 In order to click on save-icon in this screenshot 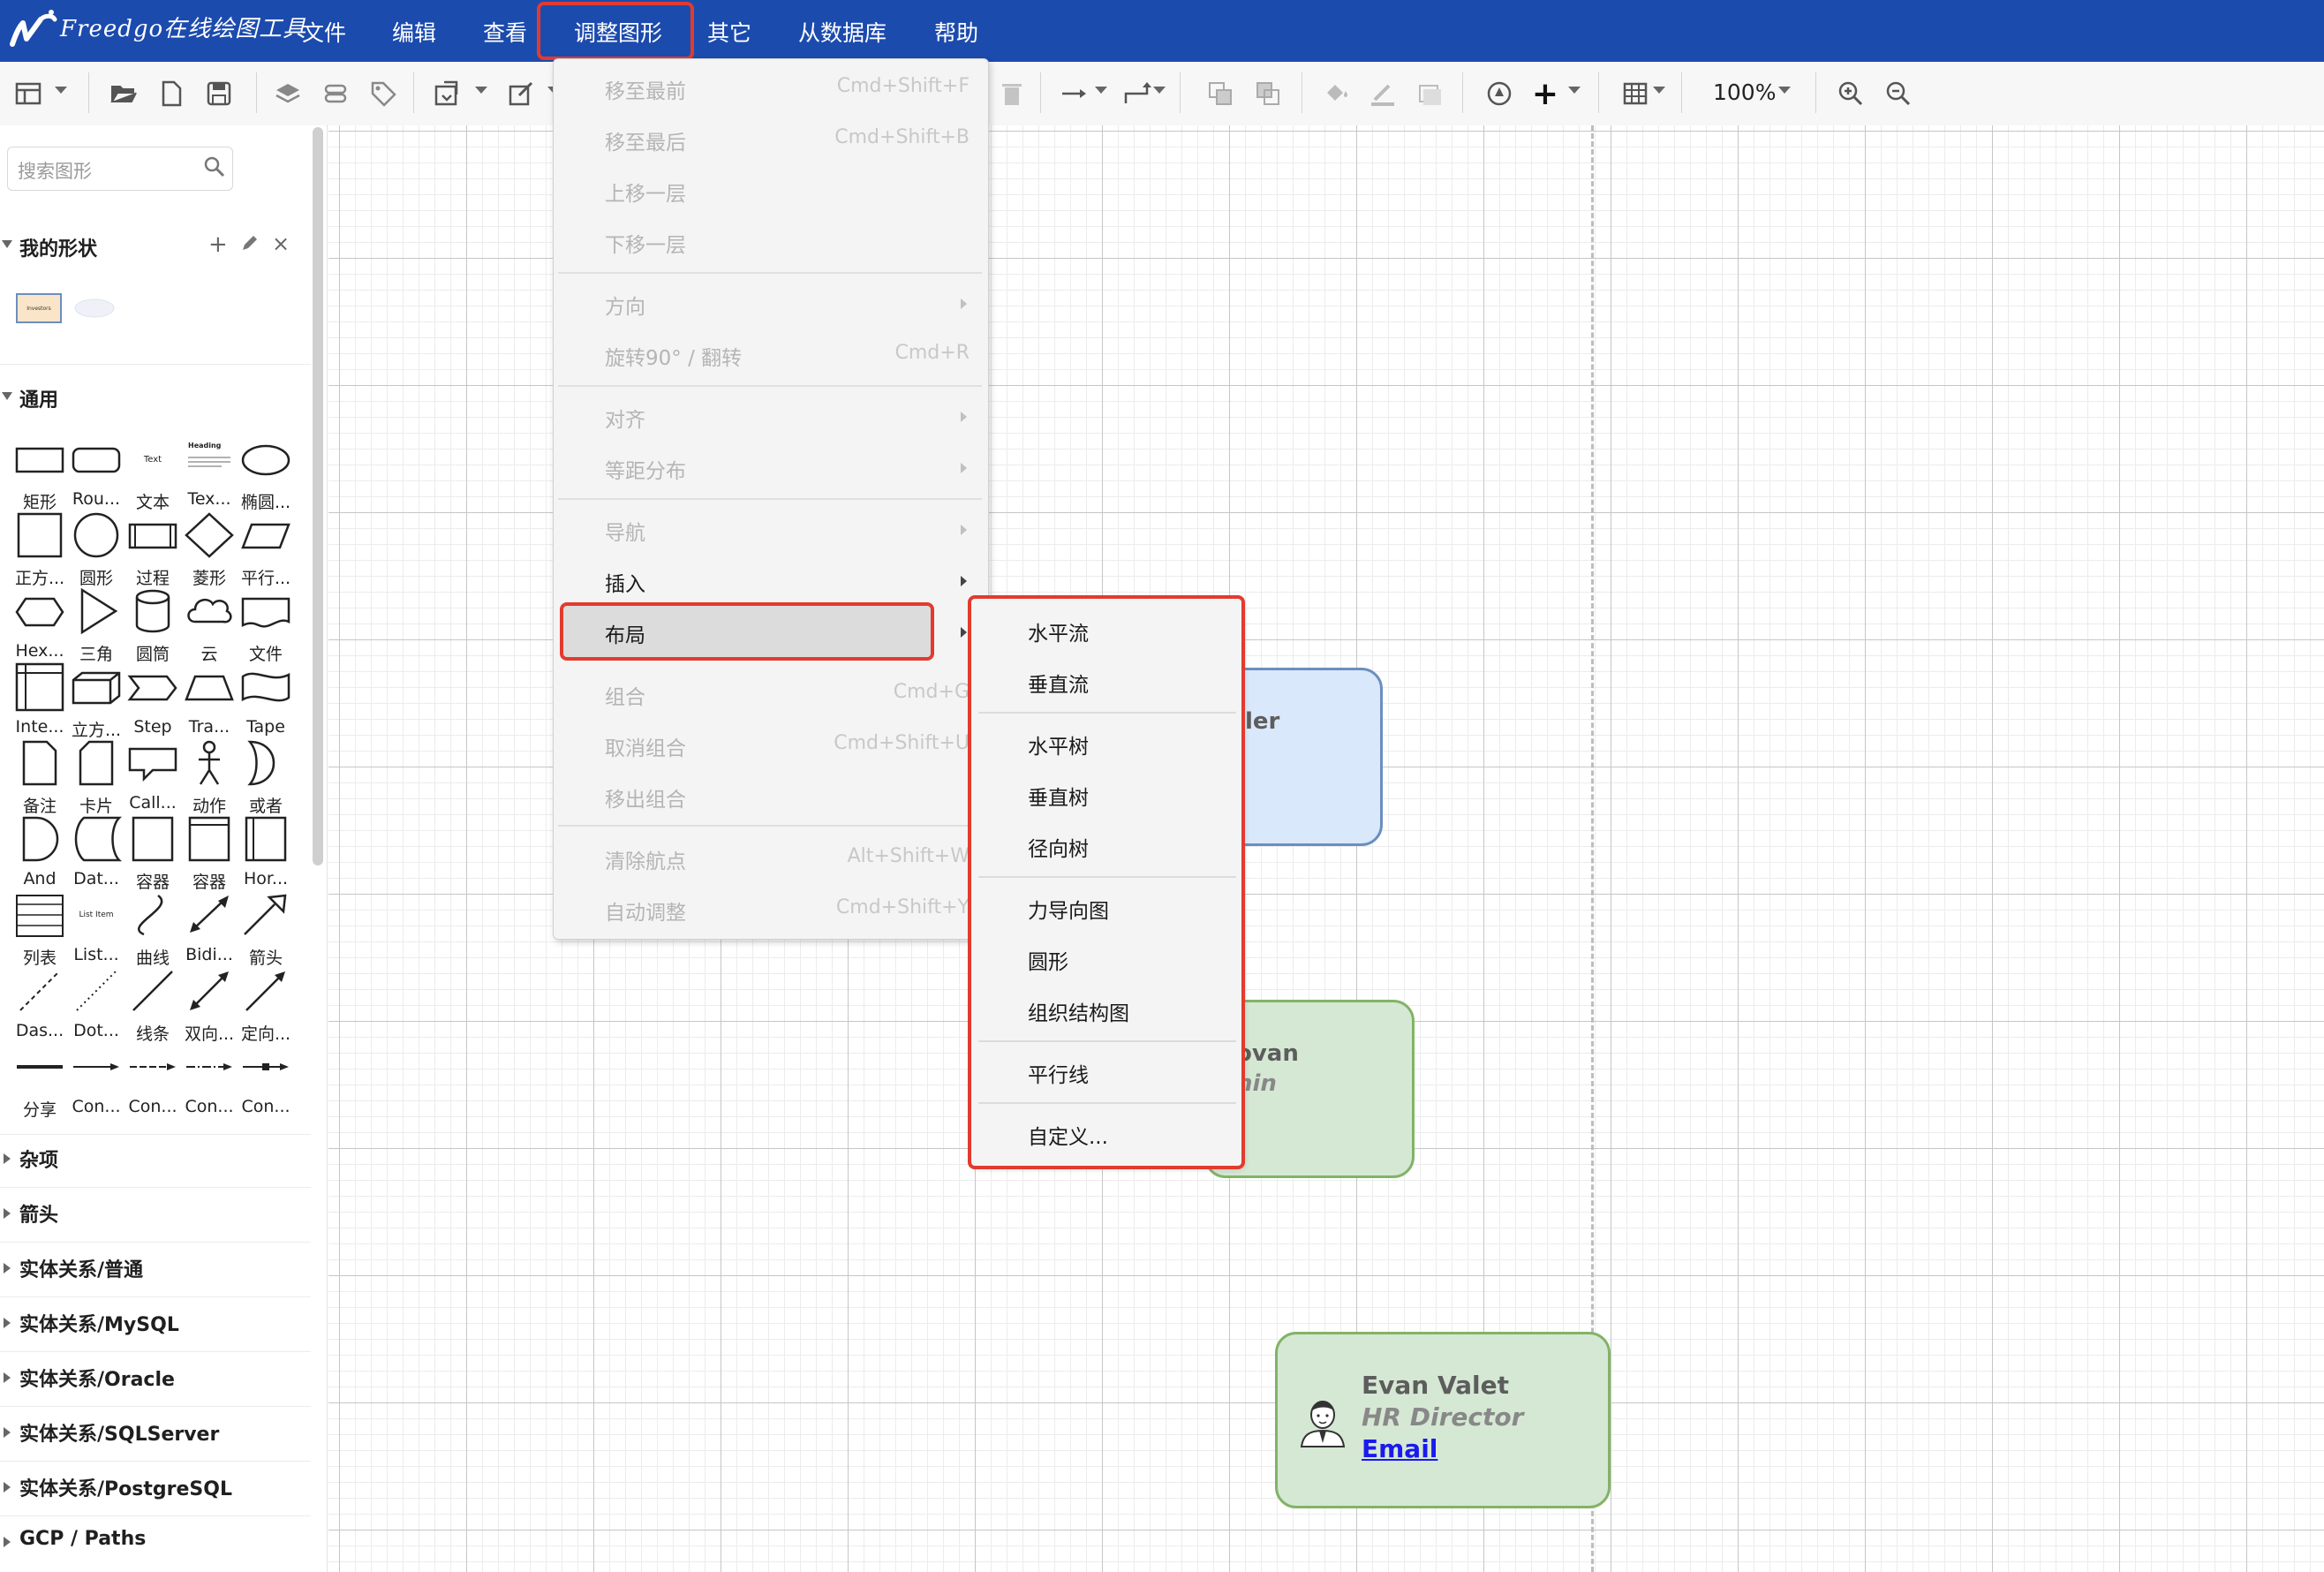, I will do `click(219, 93)`.